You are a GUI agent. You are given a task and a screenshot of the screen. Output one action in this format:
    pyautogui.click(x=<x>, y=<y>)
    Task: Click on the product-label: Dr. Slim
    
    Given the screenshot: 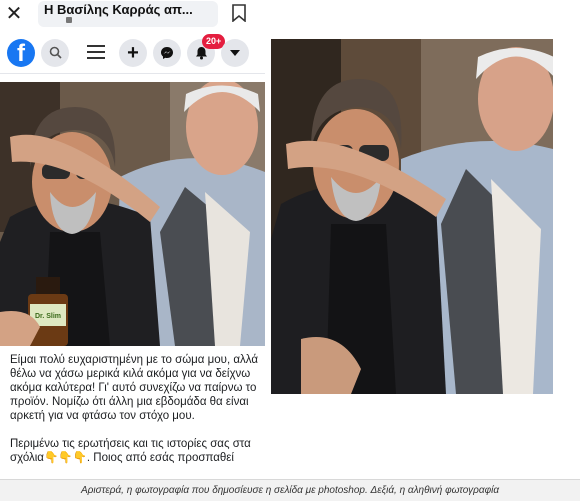 What is the action you would take?
    pyautogui.click(x=48, y=316)
    